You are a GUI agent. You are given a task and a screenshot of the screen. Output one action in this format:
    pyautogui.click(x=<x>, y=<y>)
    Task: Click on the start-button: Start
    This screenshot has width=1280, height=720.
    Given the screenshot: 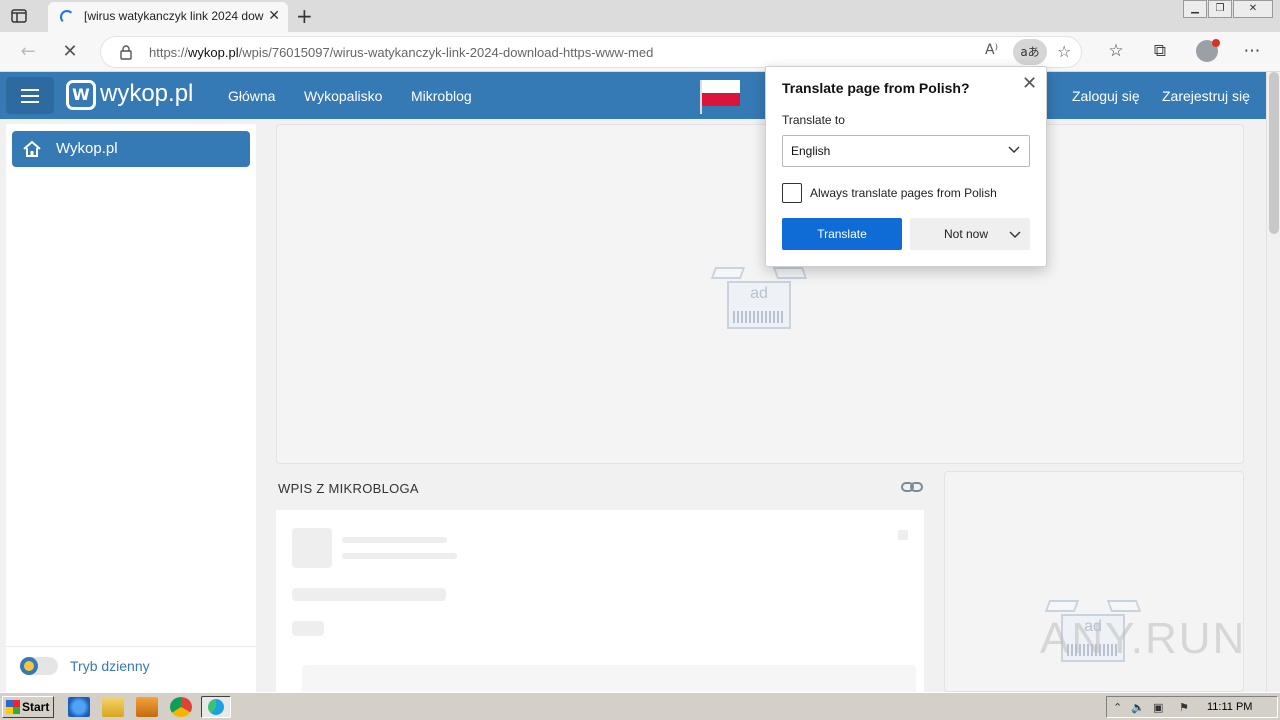 What is the action you would take?
    pyautogui.click(x=28, y=707)
    